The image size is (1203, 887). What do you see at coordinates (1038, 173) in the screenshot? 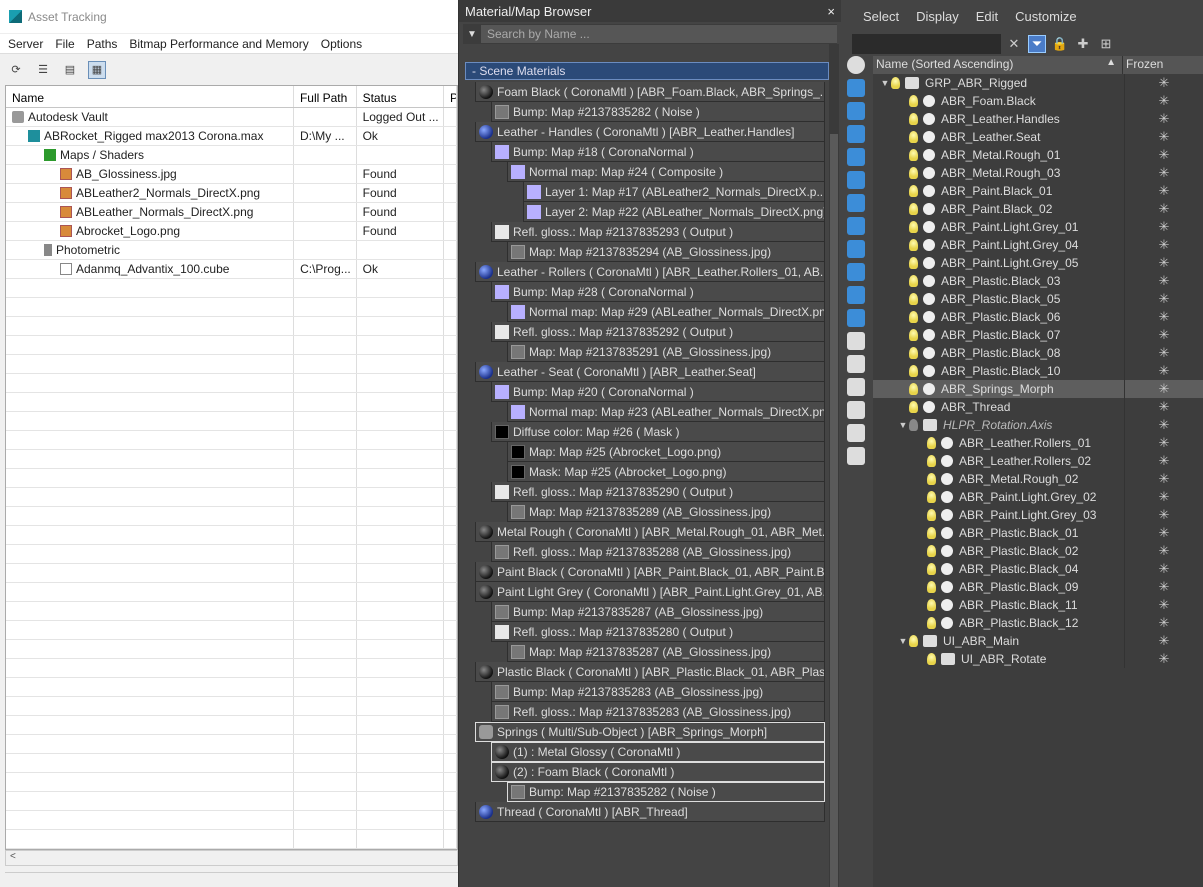
I see `scene-row: ABR_Metal.Rough_03 ✳` at bounding box center [1038, 173].